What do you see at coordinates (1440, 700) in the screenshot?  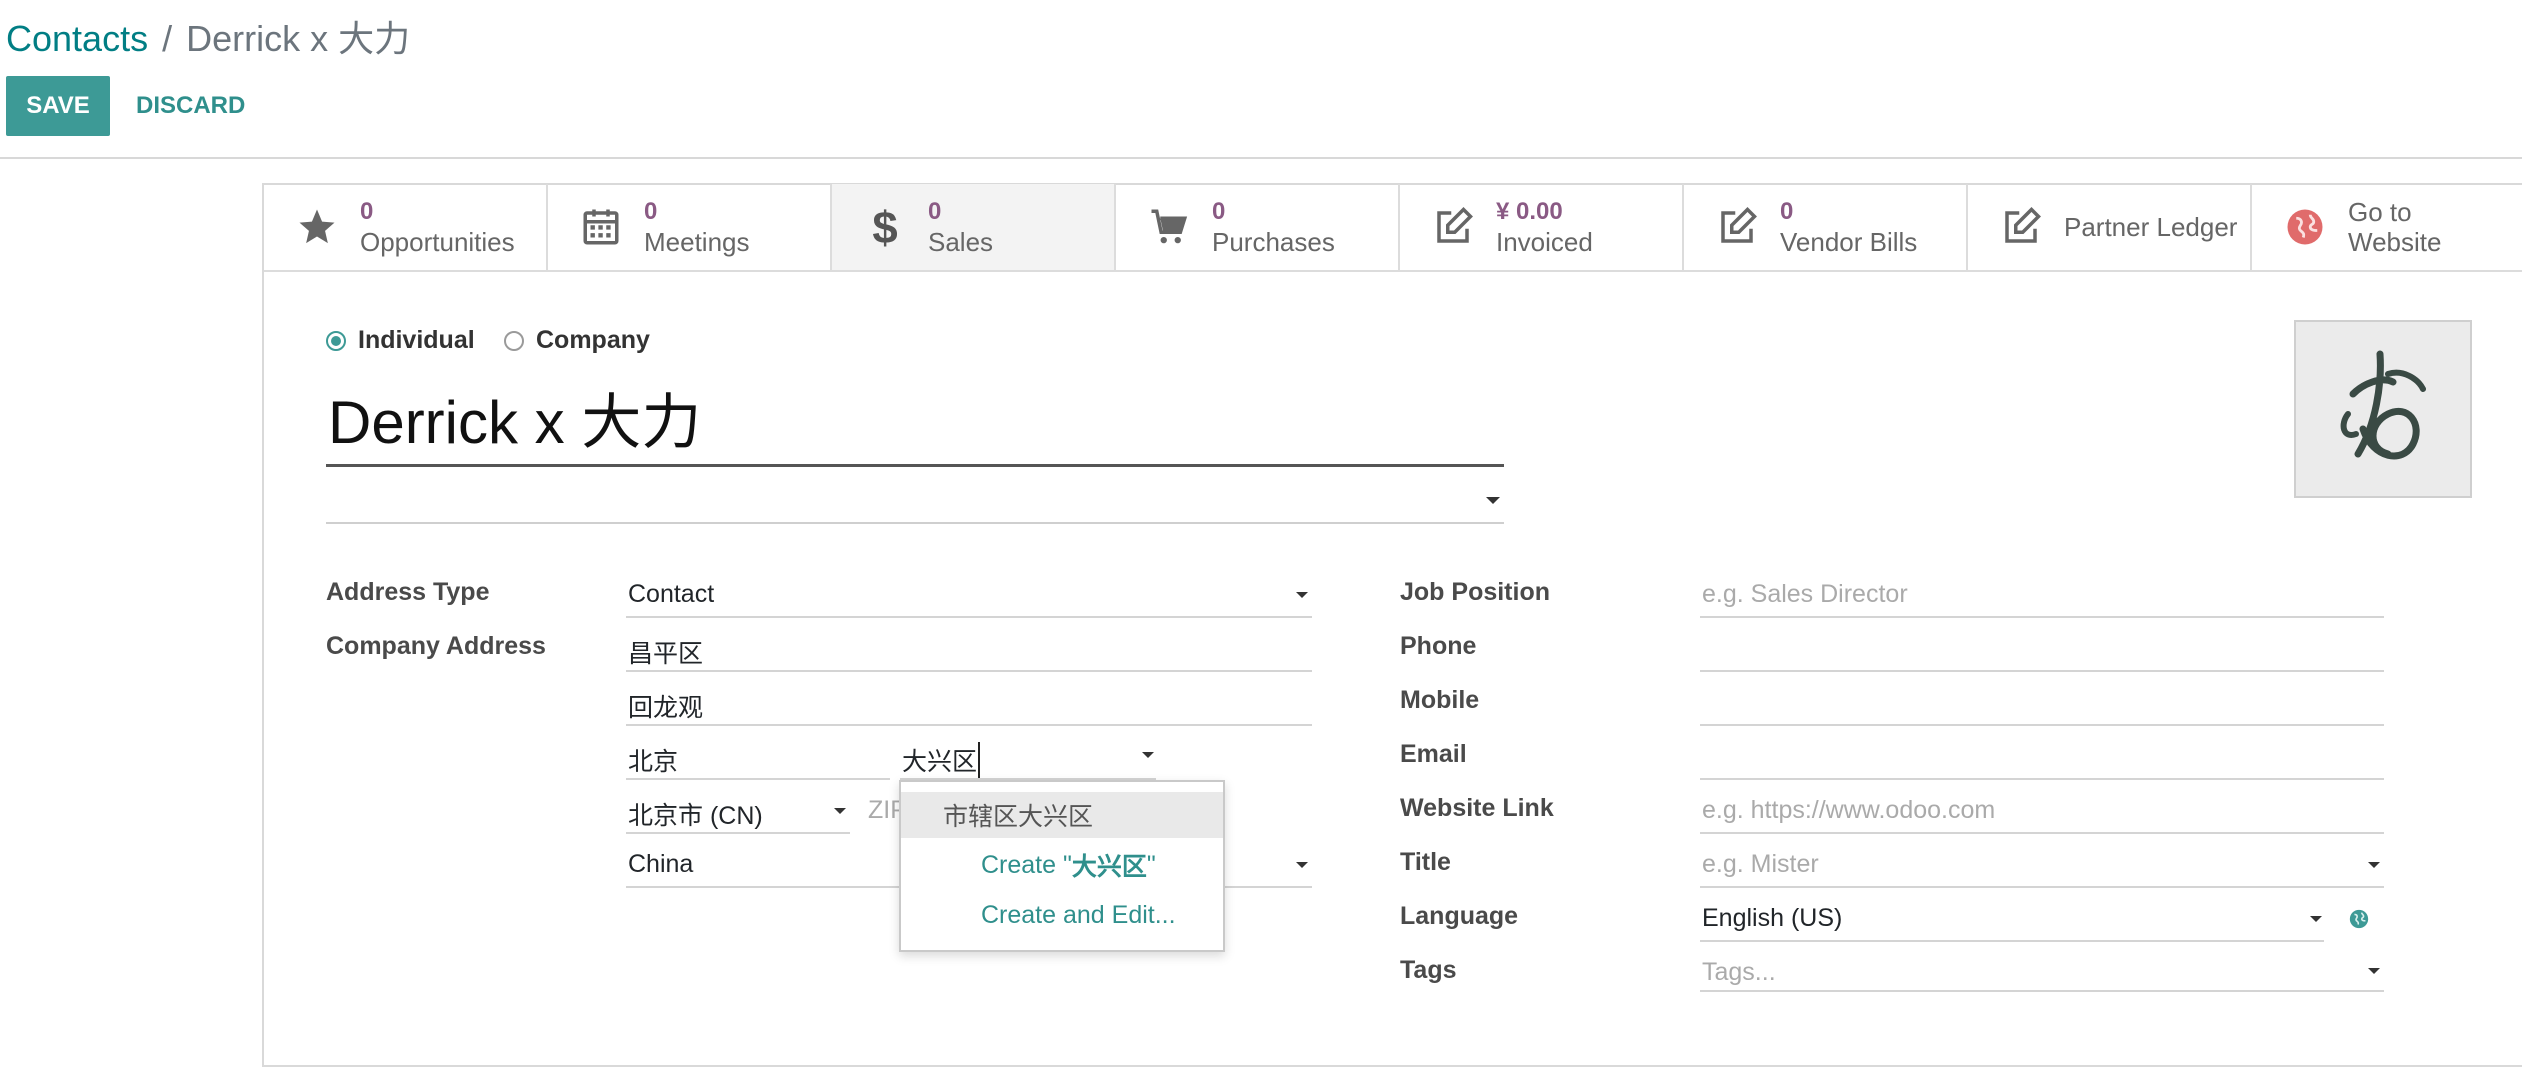 I see `mobile-label: Mobile` at bounding box center [1440, 700].